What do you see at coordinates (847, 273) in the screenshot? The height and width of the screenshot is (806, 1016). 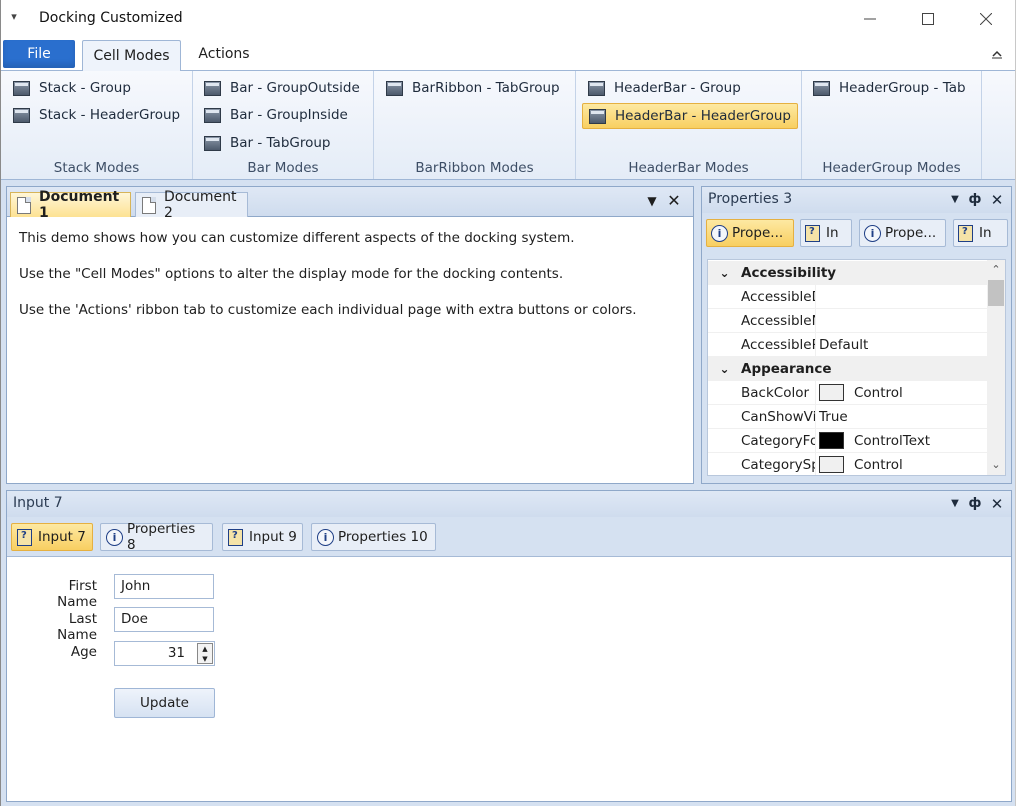 I see `category-row: ⌄ Accessibility` at bounding box center [847, 273].